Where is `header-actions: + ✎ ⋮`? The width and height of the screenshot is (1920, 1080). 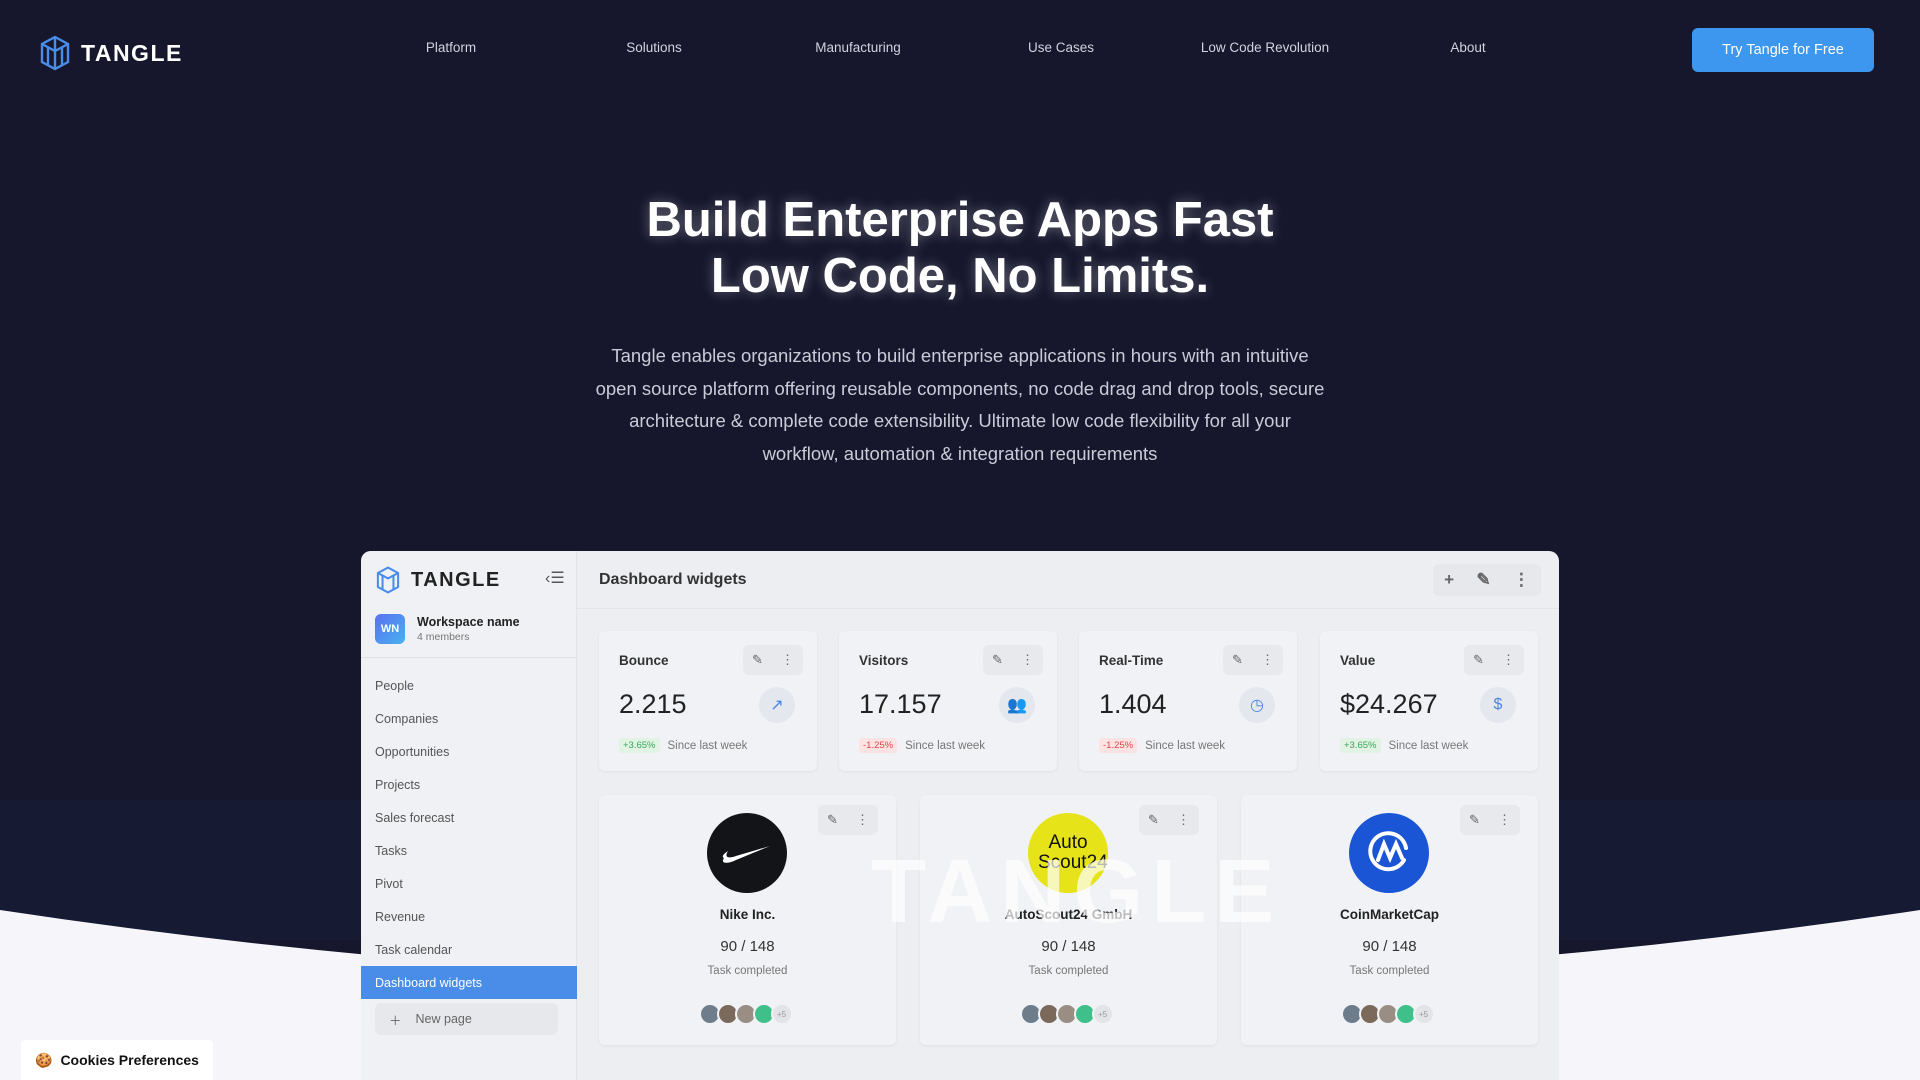 header-actions: + ✎ ⋮ is located at coordinates (1487, 580).